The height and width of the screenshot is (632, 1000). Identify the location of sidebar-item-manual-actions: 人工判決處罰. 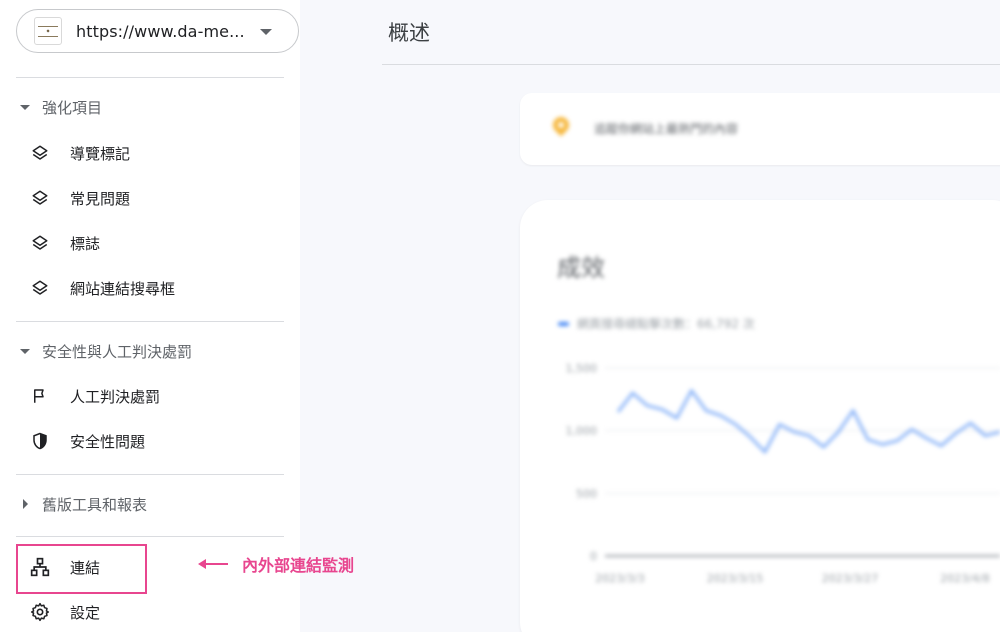
(95, 396).